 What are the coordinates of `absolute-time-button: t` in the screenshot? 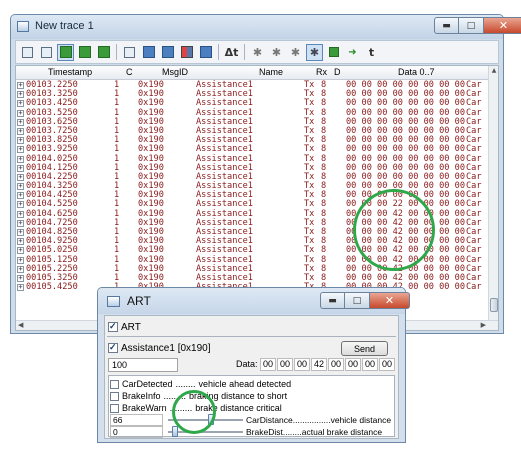 It's located at (371, 52).